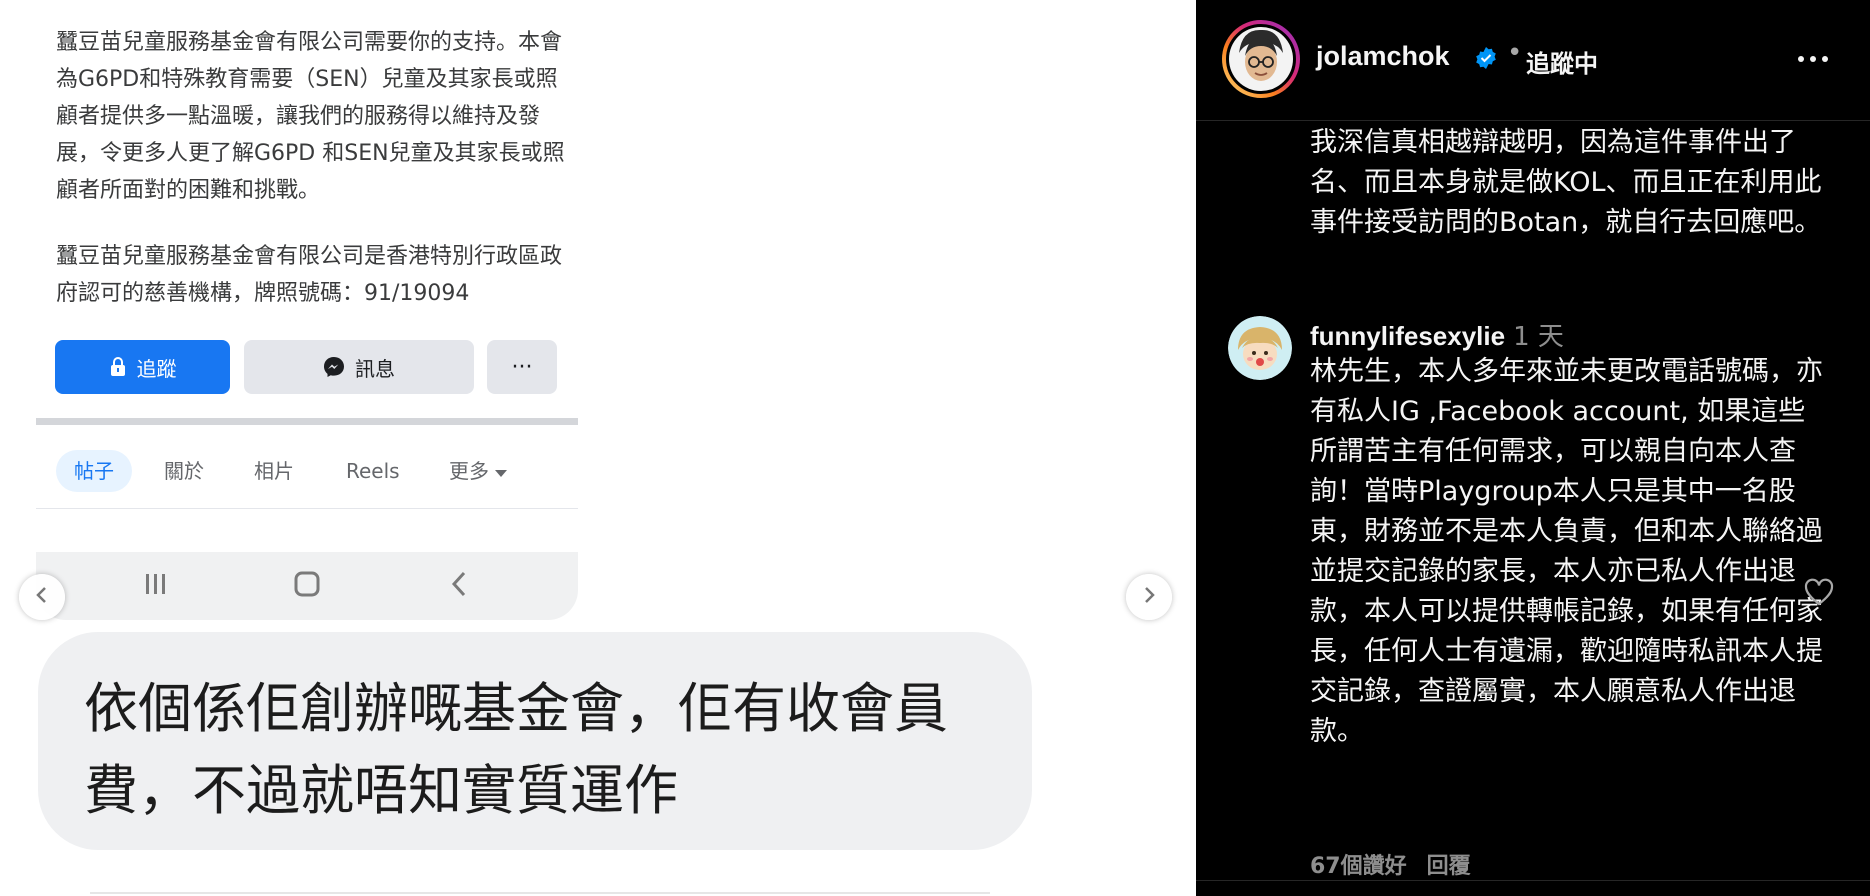 The width and height of the screenshot is (1870, 896). Describe the element at coordinates (1260, 348) in the screenshot. I see `comment-avatar` at that location.